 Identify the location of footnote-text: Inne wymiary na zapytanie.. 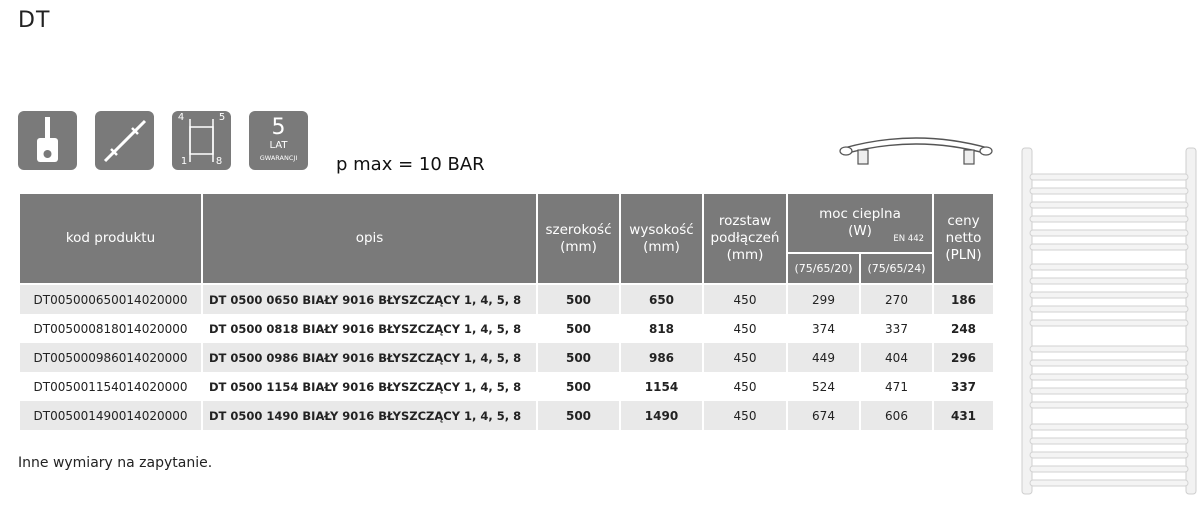
(115, 463).